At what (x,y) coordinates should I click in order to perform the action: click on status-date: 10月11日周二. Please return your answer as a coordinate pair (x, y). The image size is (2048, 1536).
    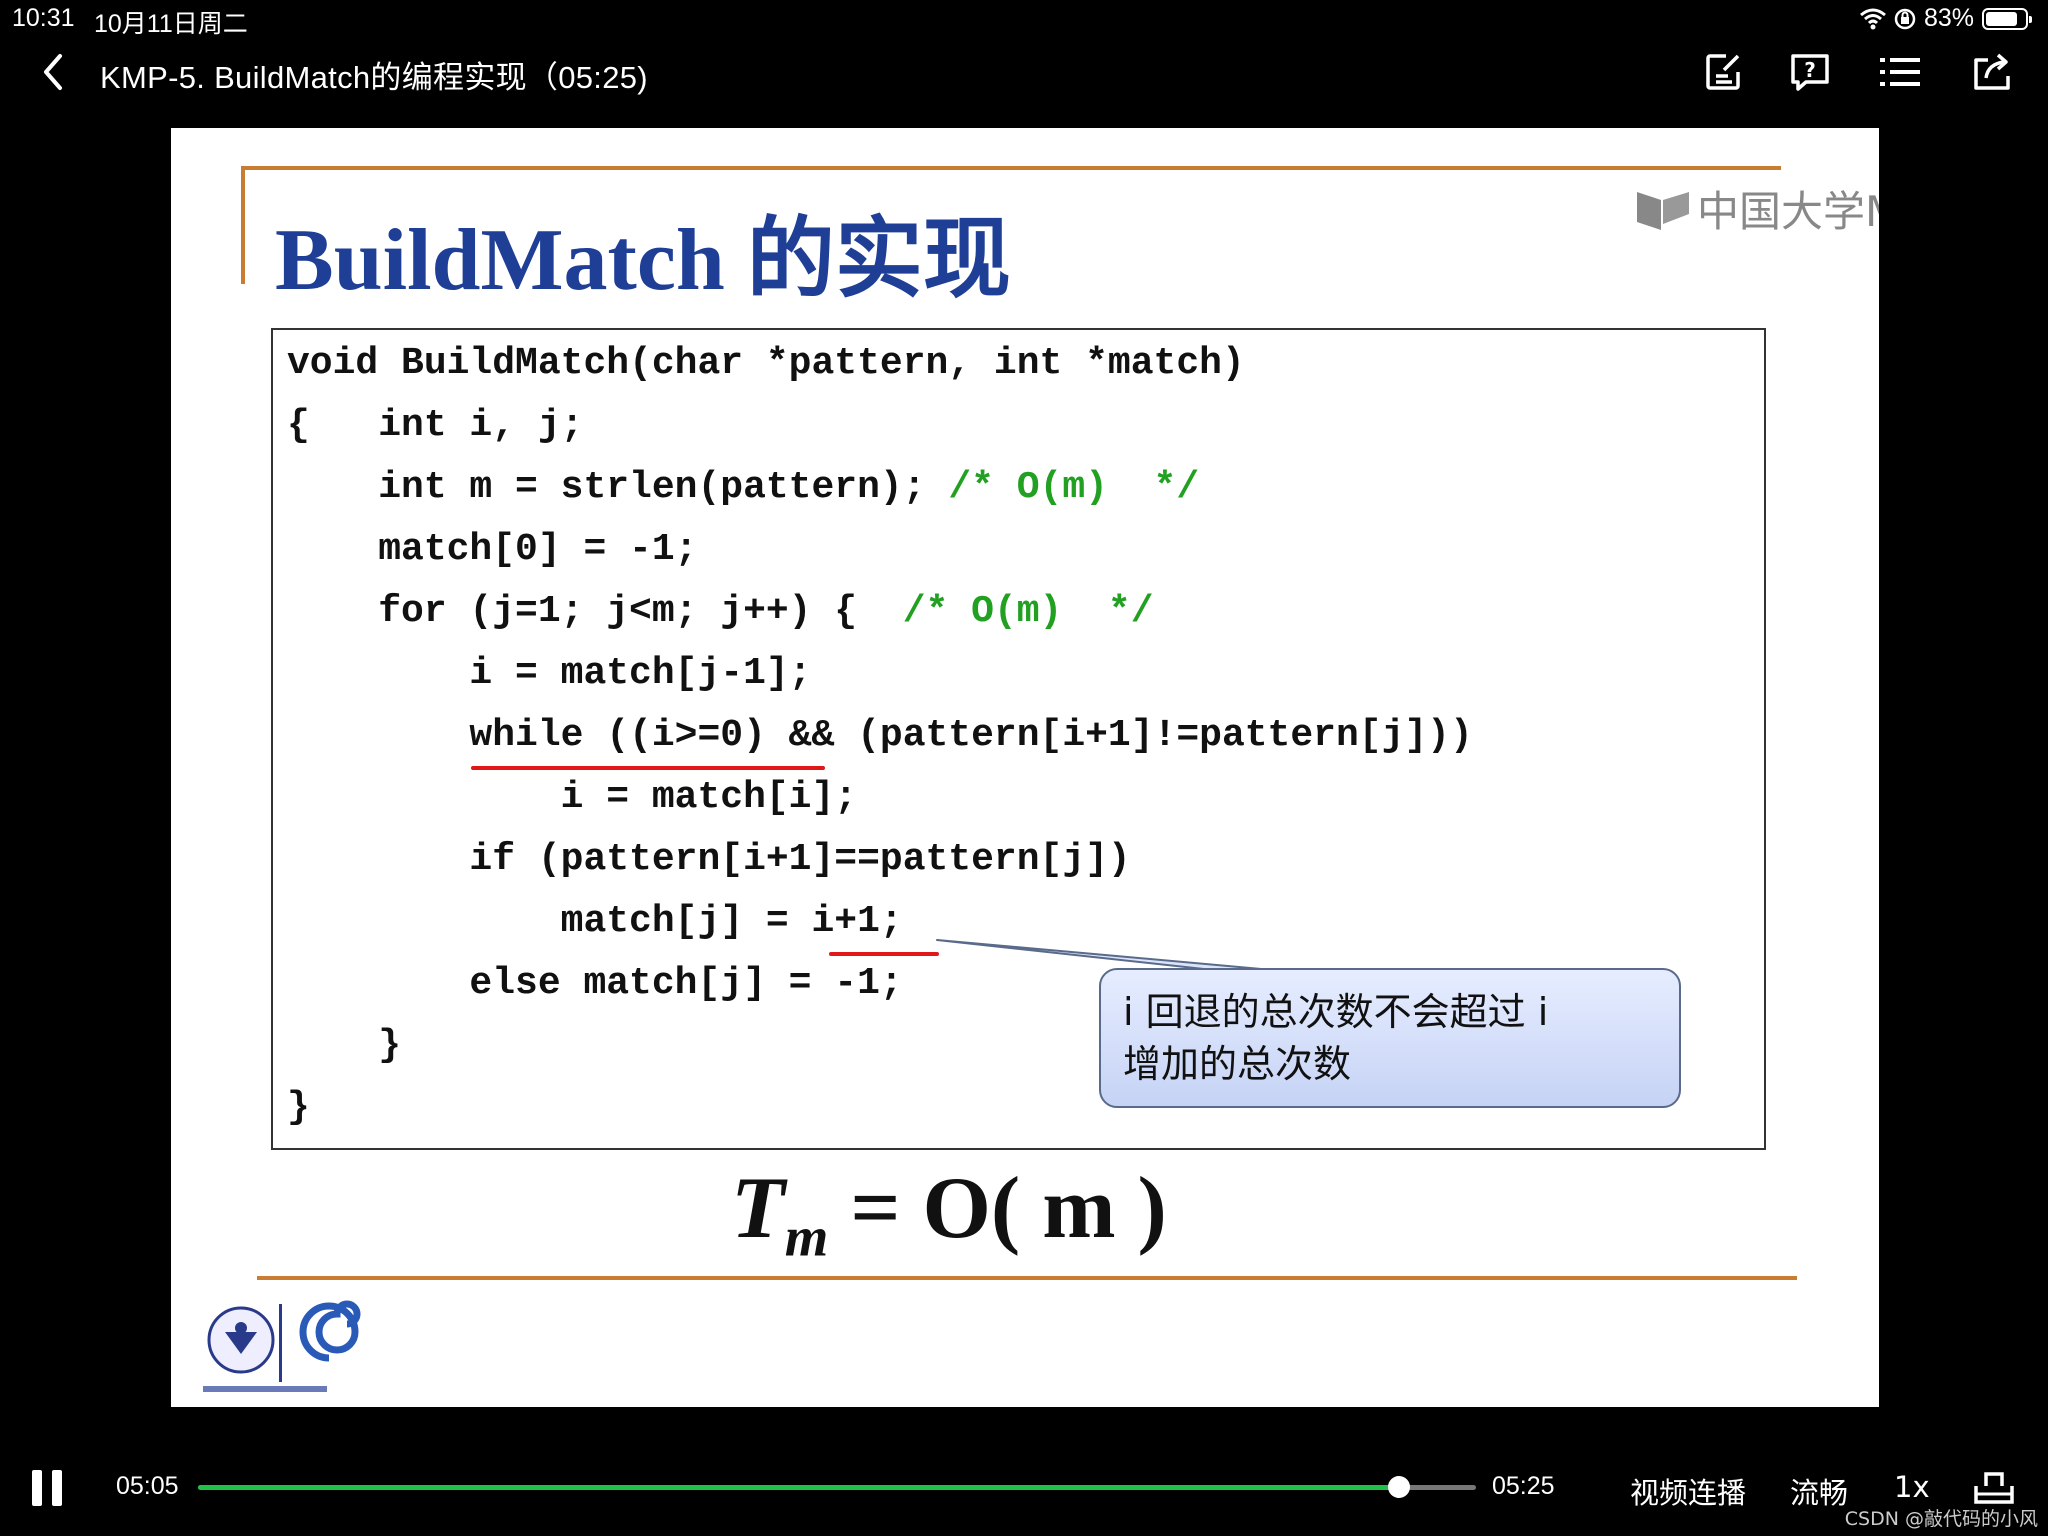
    Looking at the image, I should click on (171, 24).